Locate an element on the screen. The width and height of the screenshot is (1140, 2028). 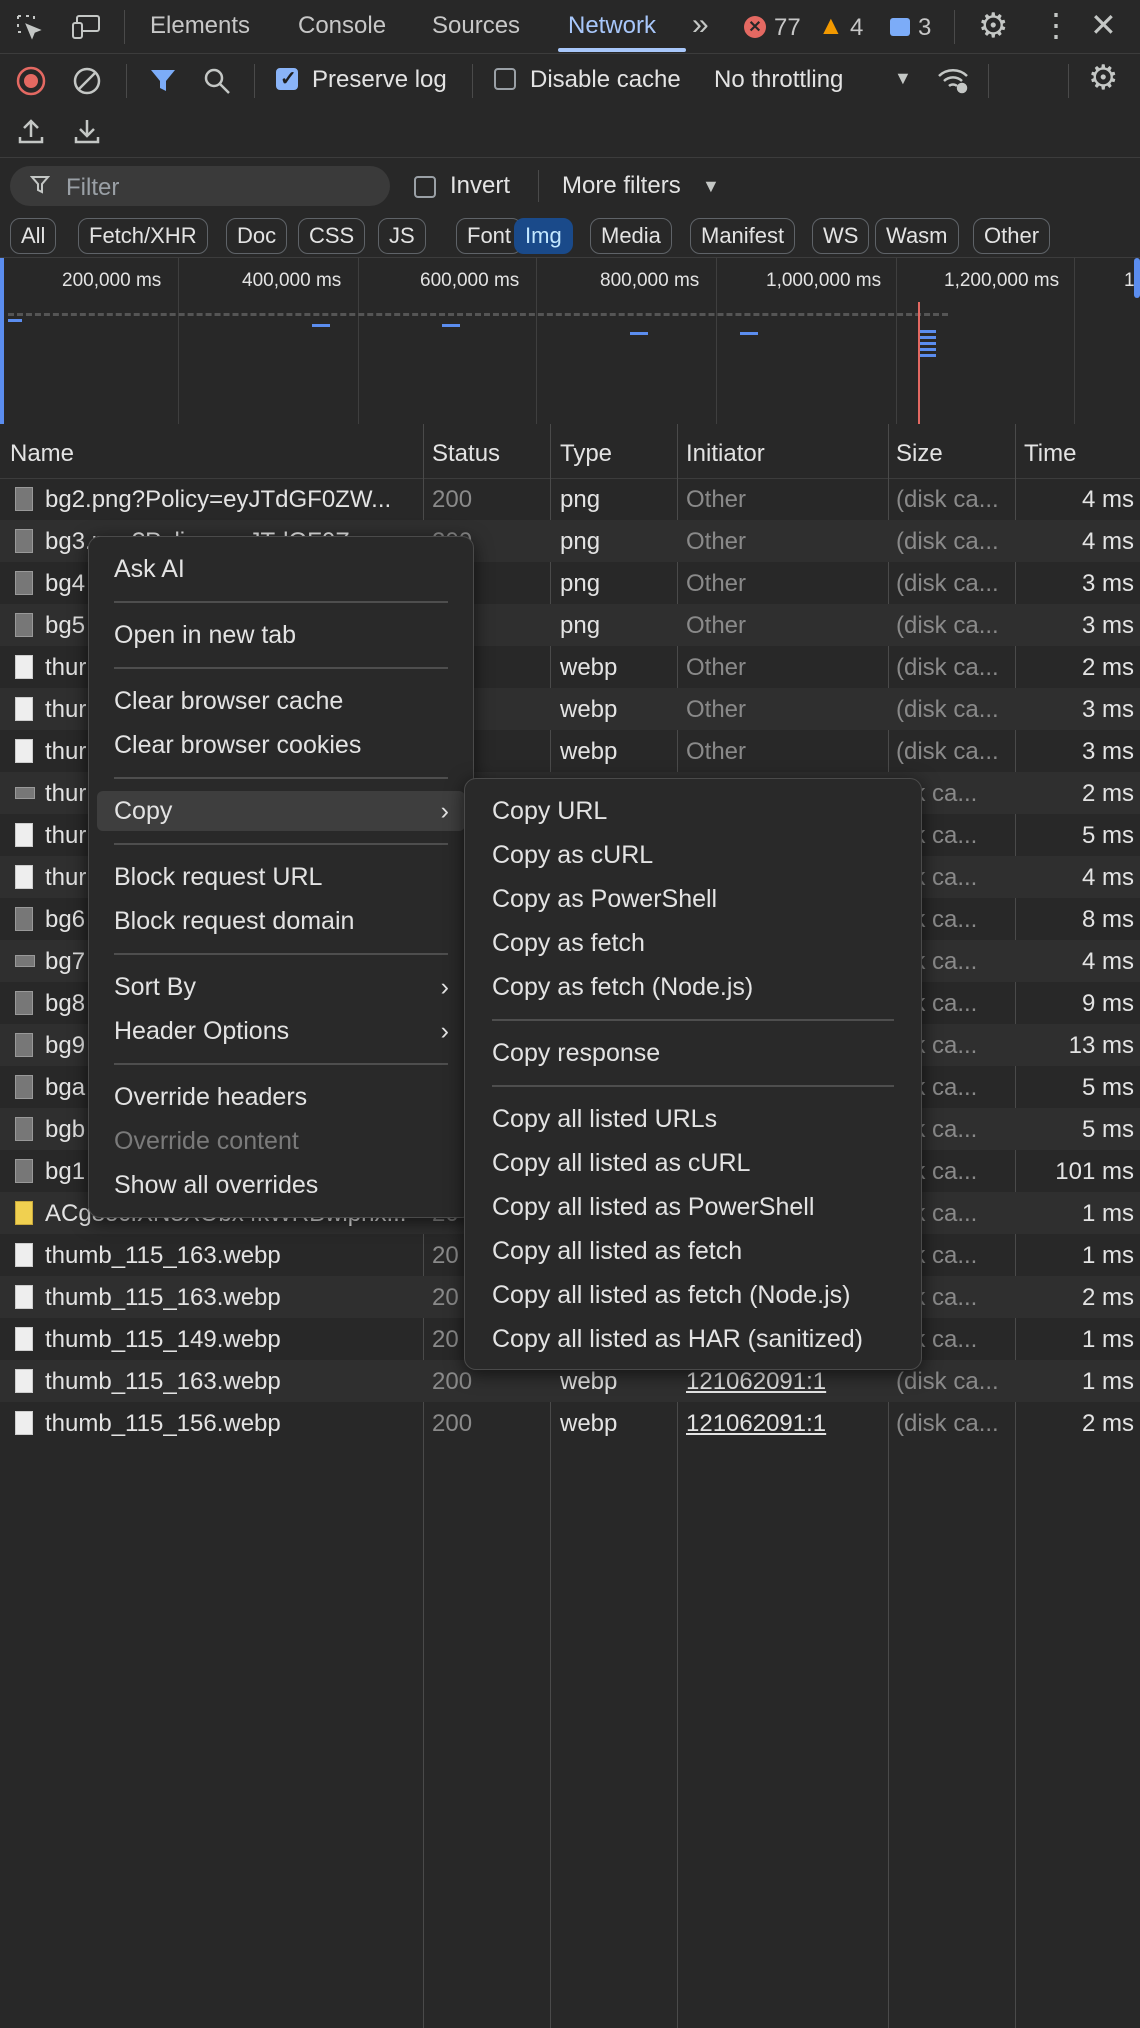
warning-icon: ▲ is located at coordinates (831, 25).